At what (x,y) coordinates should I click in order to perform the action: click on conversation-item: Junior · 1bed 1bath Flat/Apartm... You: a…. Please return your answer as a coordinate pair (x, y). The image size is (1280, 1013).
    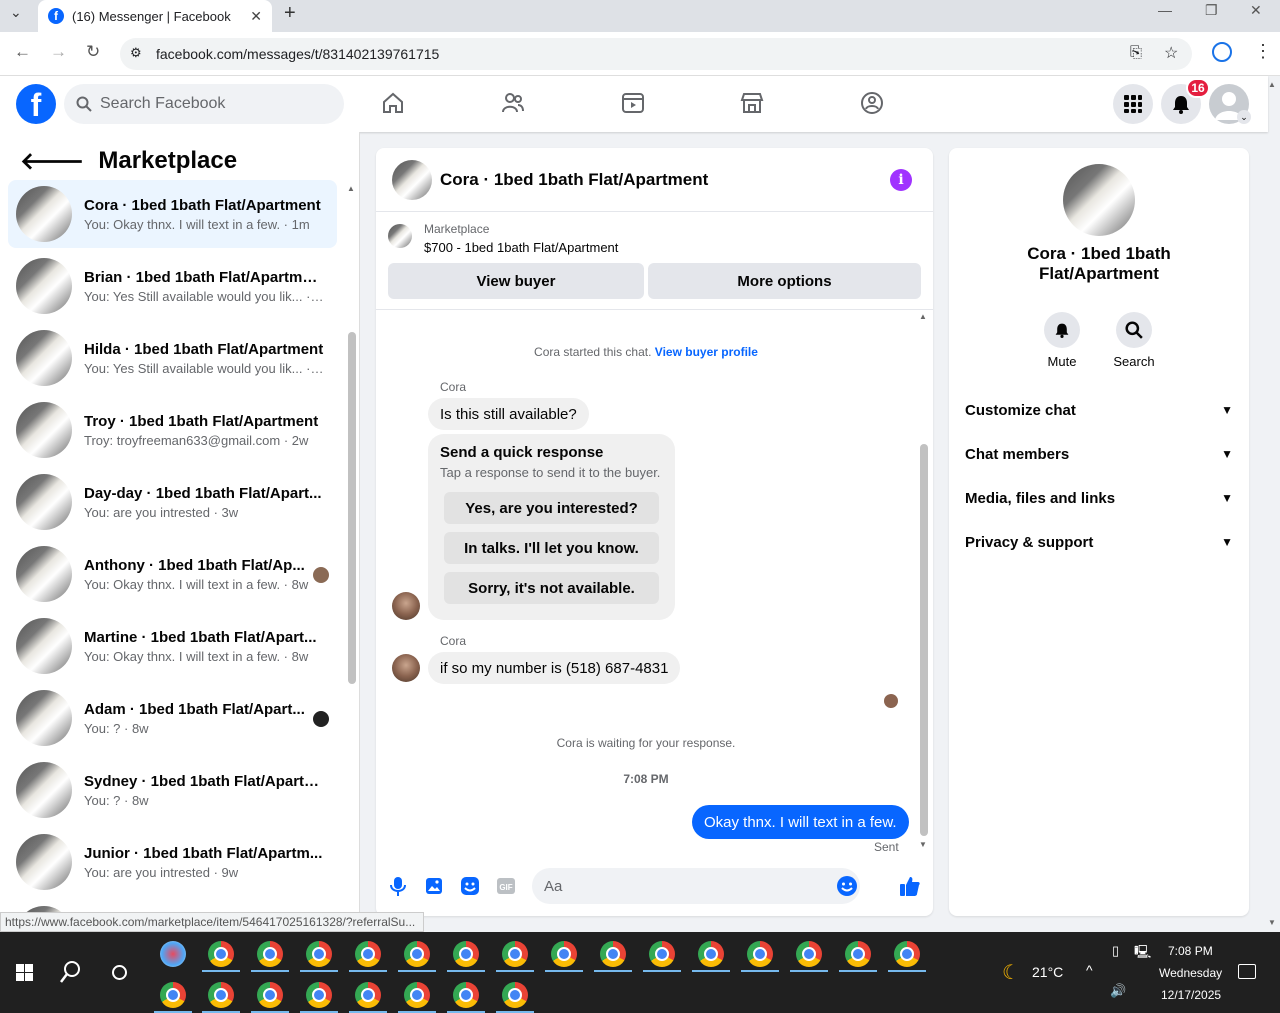
    Looking at the image, I should click on (172, 862).